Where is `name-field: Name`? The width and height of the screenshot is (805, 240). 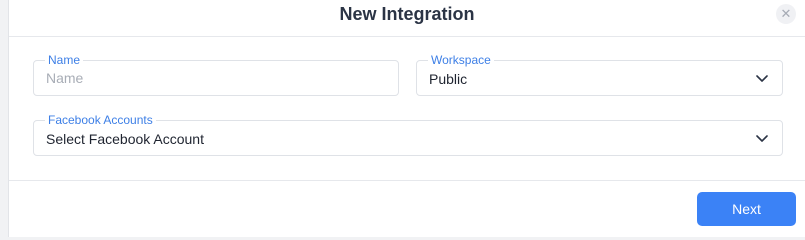
name-field: Name is located at coordinates (216, 74).